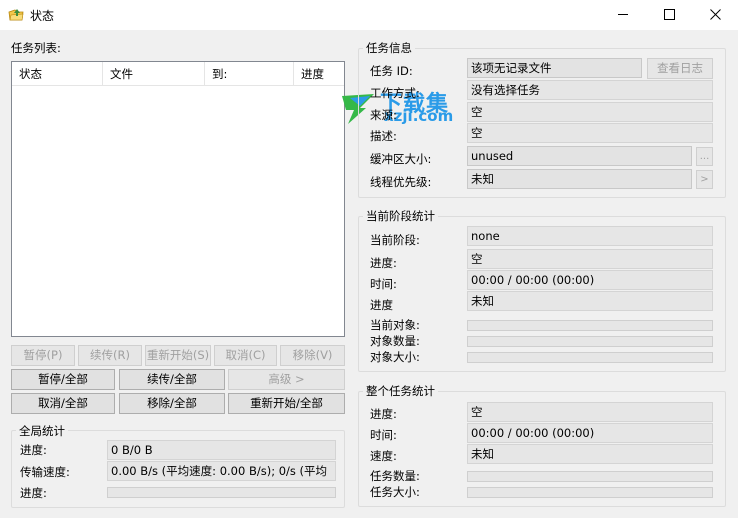  Describe the element at coordinates (554, 68) in the screenshot. I see `task-id-field: 该项无记录文件` at that location.